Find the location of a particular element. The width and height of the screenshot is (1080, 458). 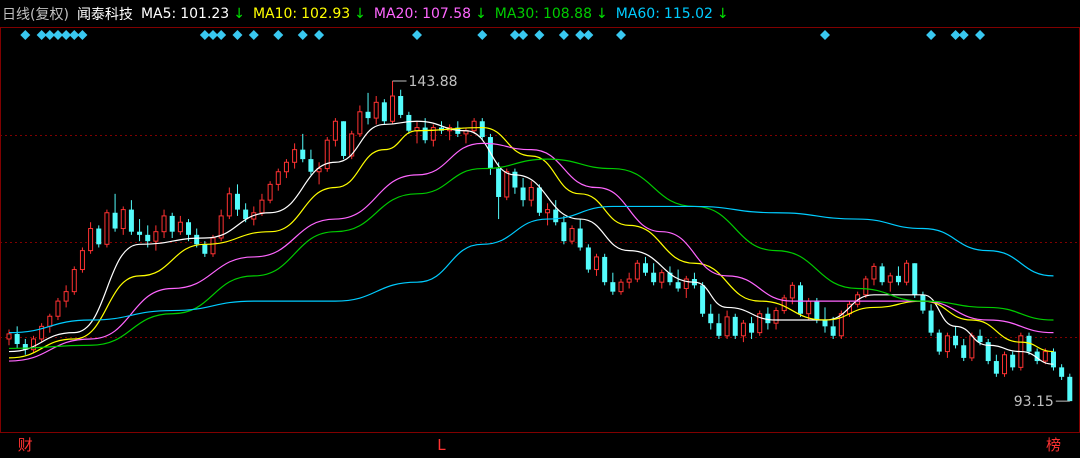

high-price-label: 143.88 is located at coordinates (433, 82).